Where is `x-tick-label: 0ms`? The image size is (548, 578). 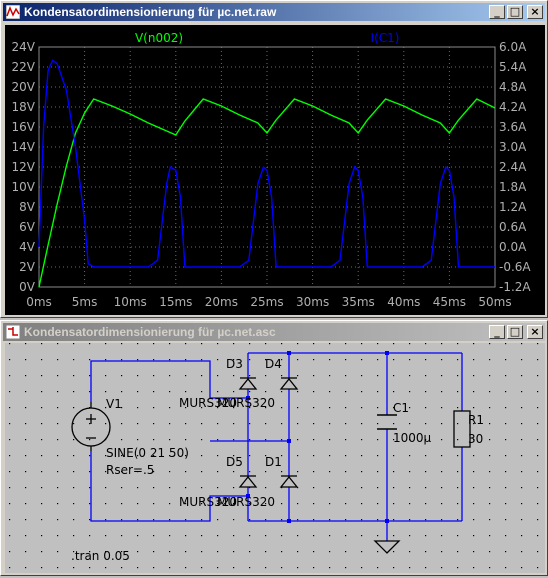
x-tick-label: 0ms is located at coordinates (39, 302).